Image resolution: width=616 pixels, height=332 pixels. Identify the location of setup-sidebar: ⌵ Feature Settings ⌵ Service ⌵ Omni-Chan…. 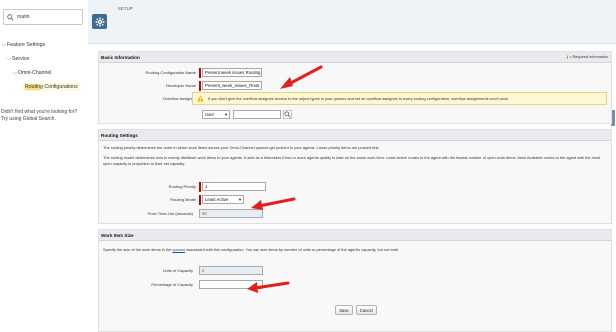
(43, 166).